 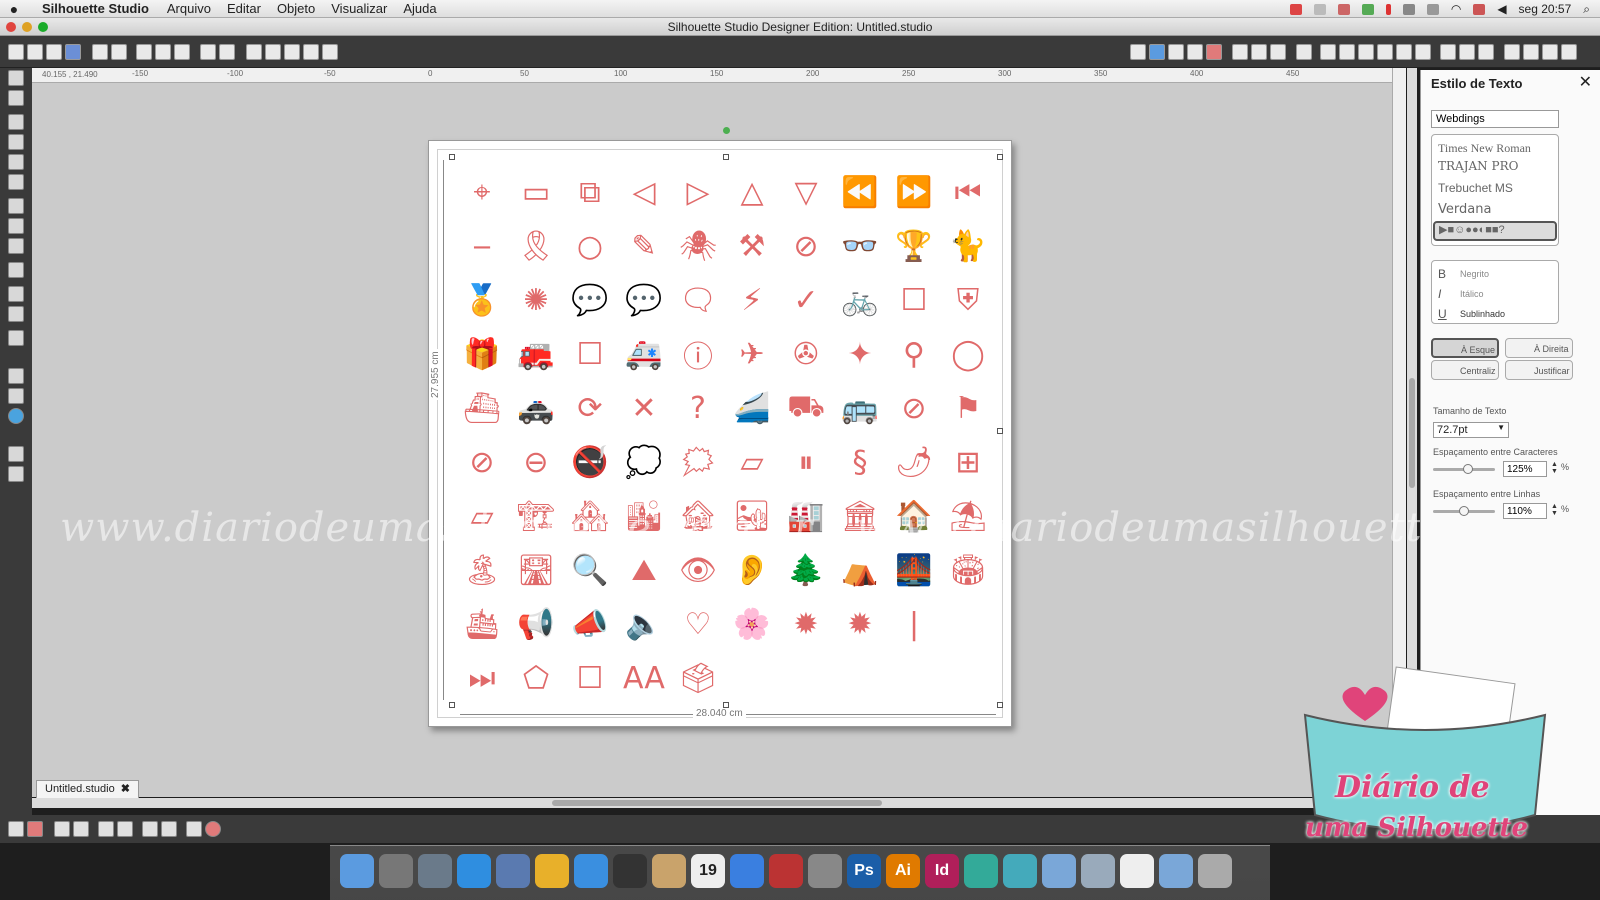 I want to click on line-tool-icon, so click(x=16, y=122).